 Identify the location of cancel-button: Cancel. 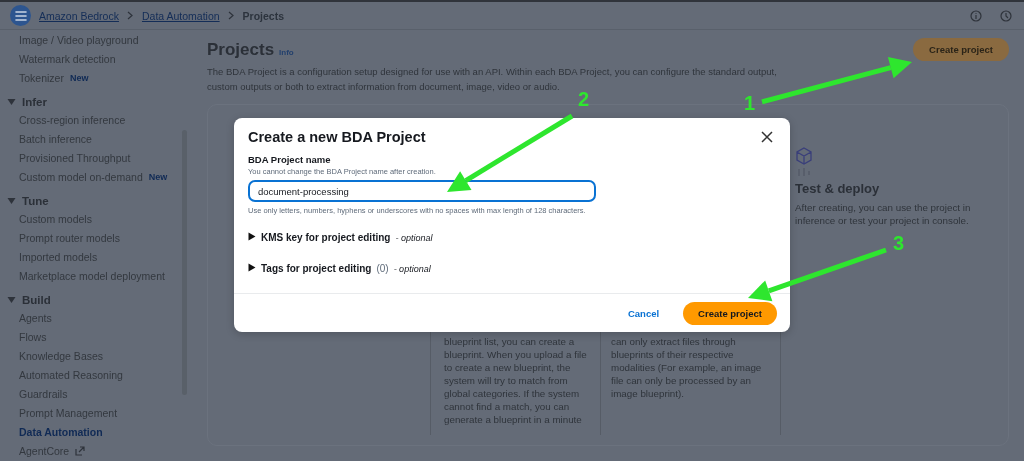
(643, 313).